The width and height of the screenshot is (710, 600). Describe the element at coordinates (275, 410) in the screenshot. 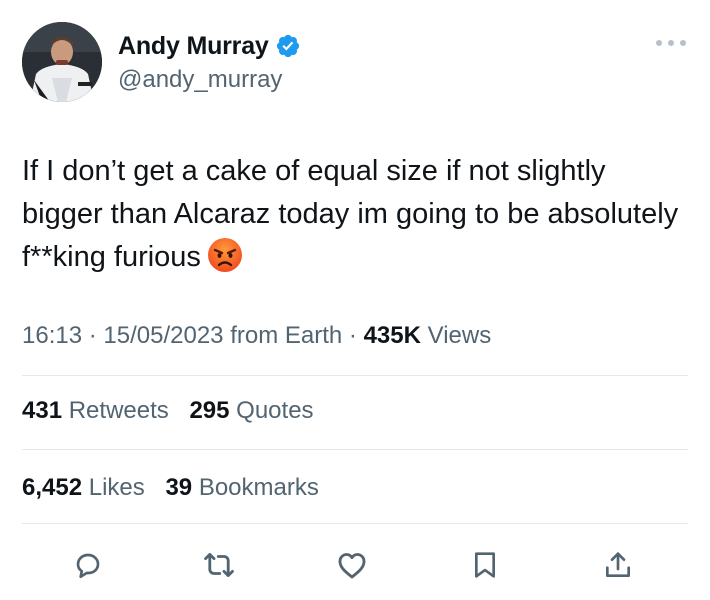

I see `quotes-label: Quotes` at that location.